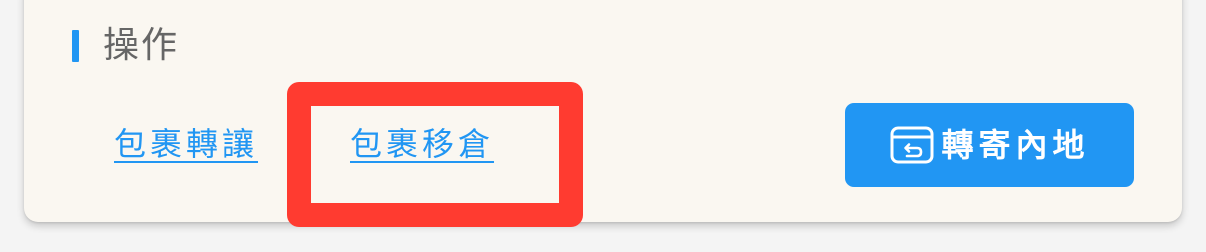 This screenshot has width=1206, height=252. What do you see at coordinates (1015, 145) in the screenshot?
I see `forward-button-label: 轉寄內地` at bounding box center [1015, 145].